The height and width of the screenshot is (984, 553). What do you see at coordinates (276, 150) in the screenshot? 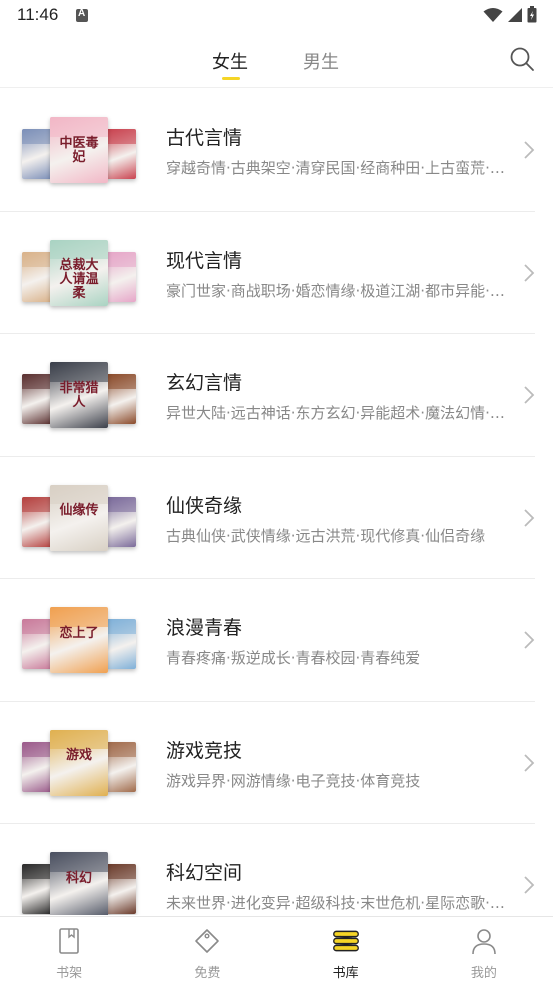
I see `category-row: 中医毒妃 古代言情穿越奇情·古典架空·清穿民国·经商种田·上古蛮荒·宫闱宅斗` at bounding box center [276, 150].